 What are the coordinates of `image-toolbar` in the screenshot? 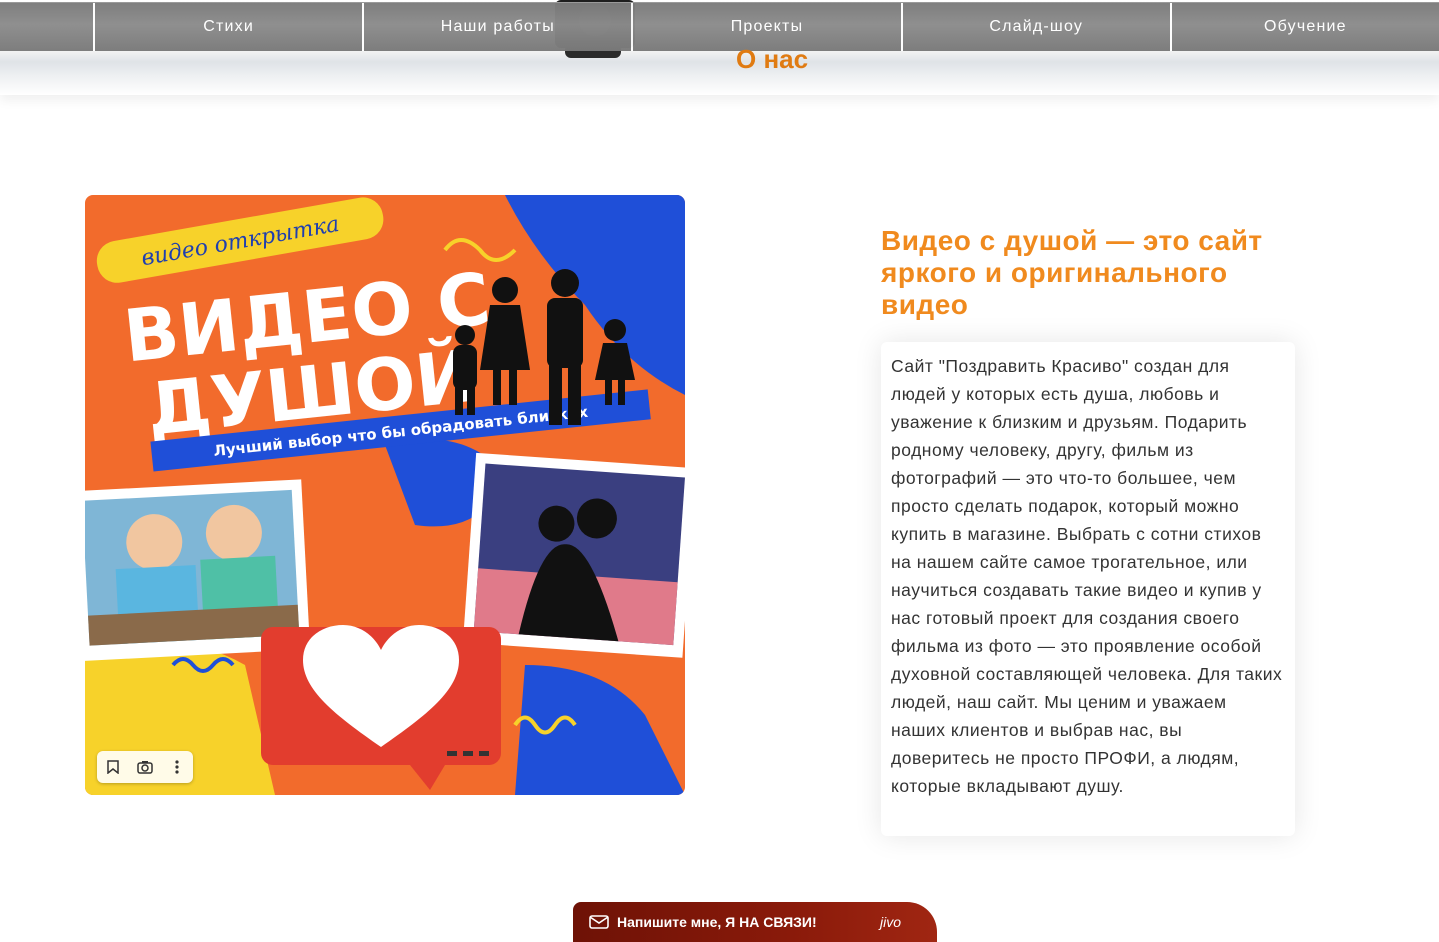 It's located at (145, 767).